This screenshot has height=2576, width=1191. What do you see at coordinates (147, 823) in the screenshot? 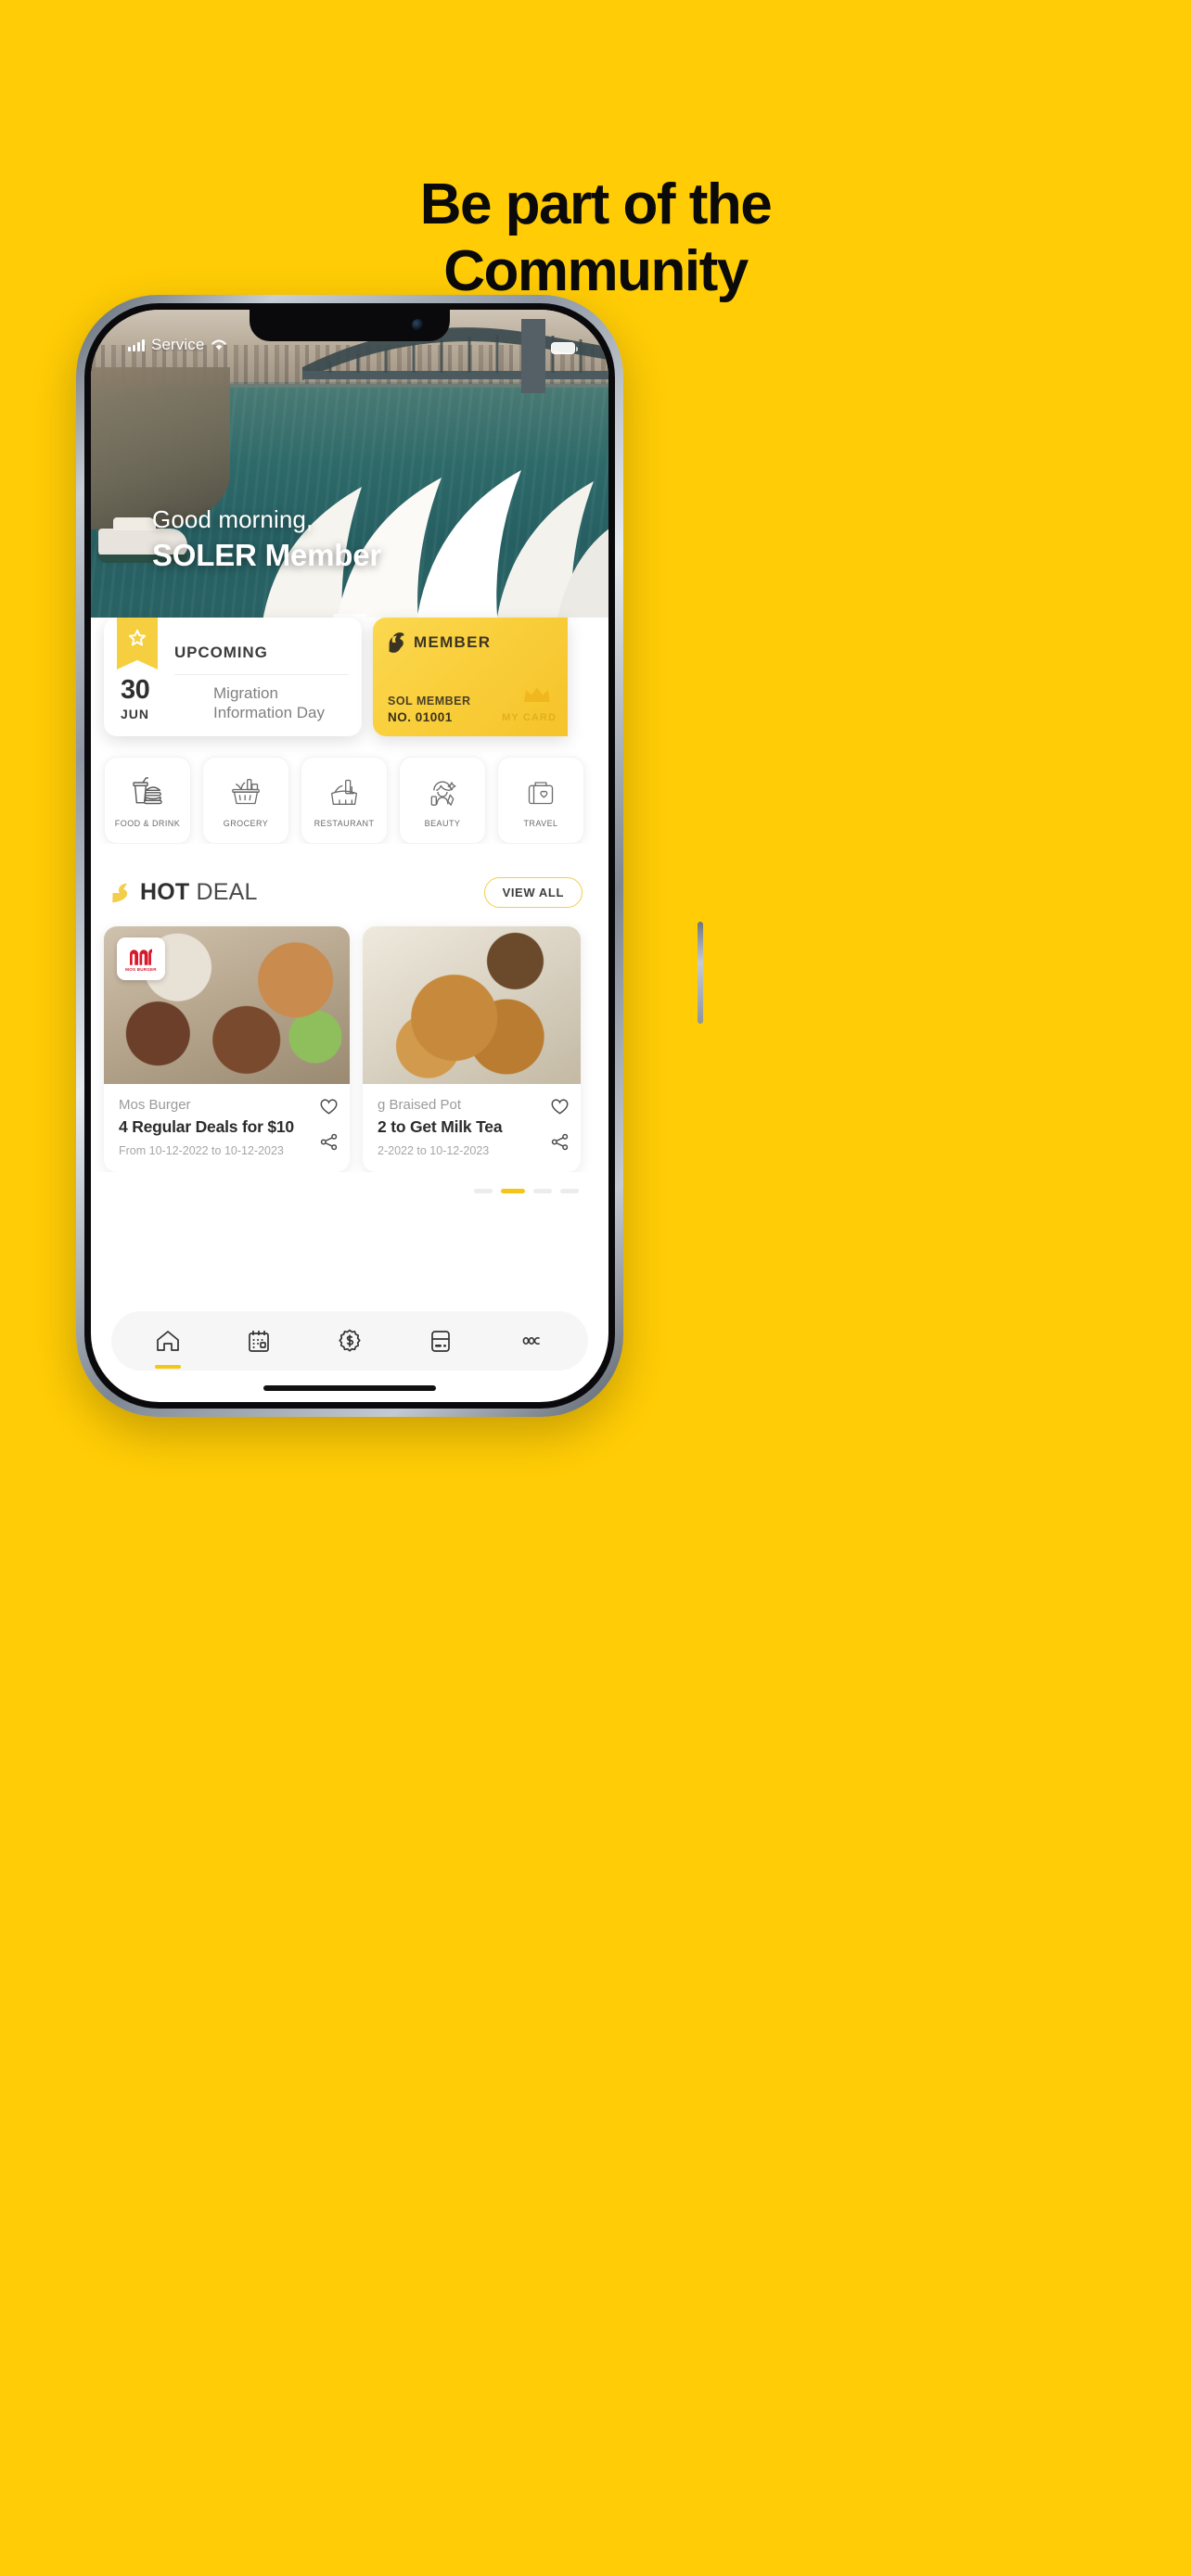
I see `category-label: FOOD & DRINK` at bounding box center [147, 823].